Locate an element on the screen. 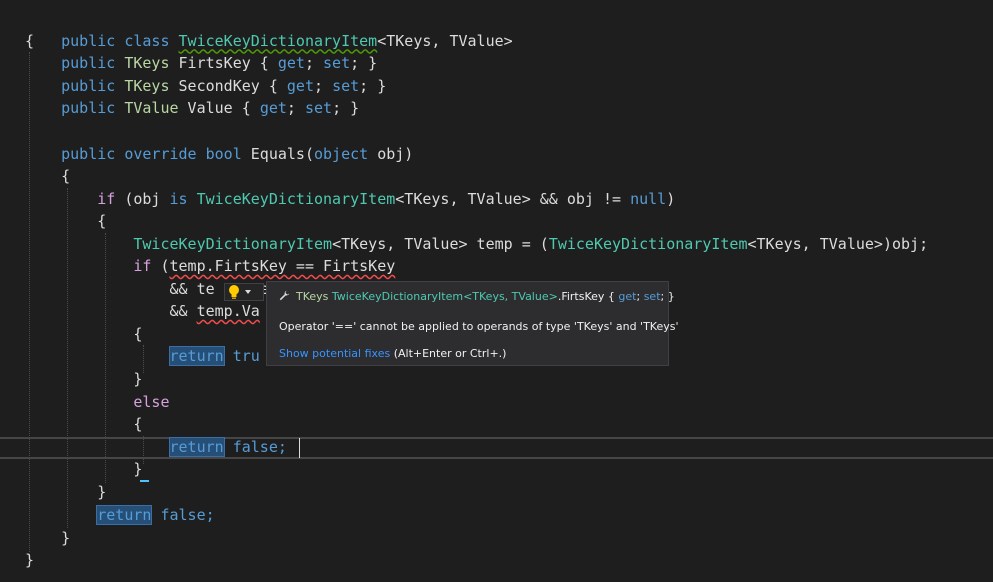  text-caret is located at coordinates (299, 448).